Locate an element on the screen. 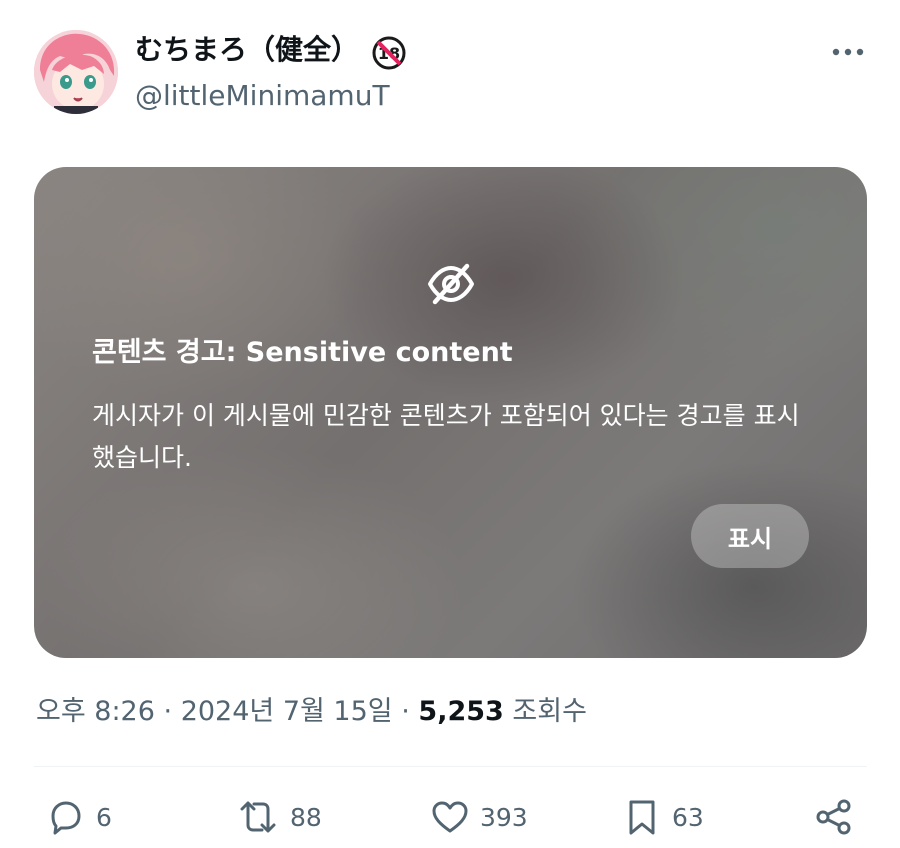 The width and height of the screenshot is (900, 848). avatar is located at coordinates (76, 72).